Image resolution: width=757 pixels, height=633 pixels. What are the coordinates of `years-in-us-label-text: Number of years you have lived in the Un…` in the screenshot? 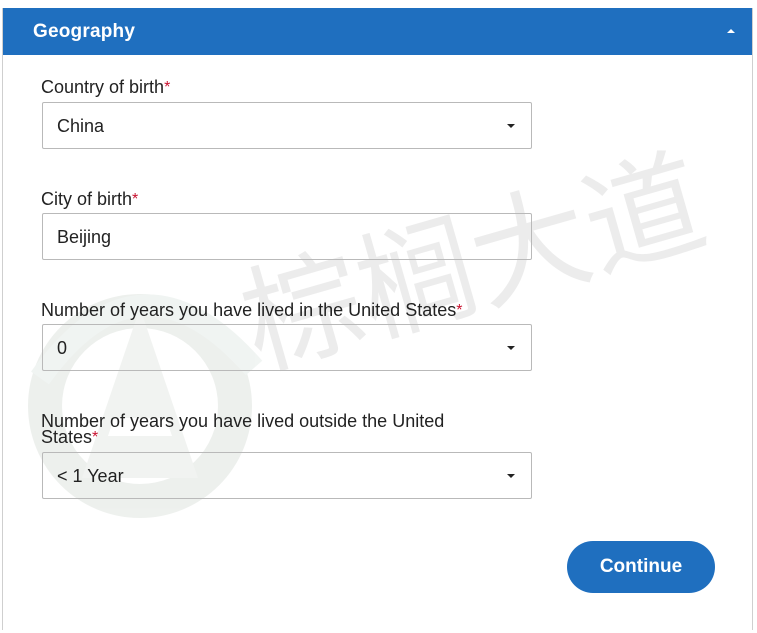 It's located at (249, 310).